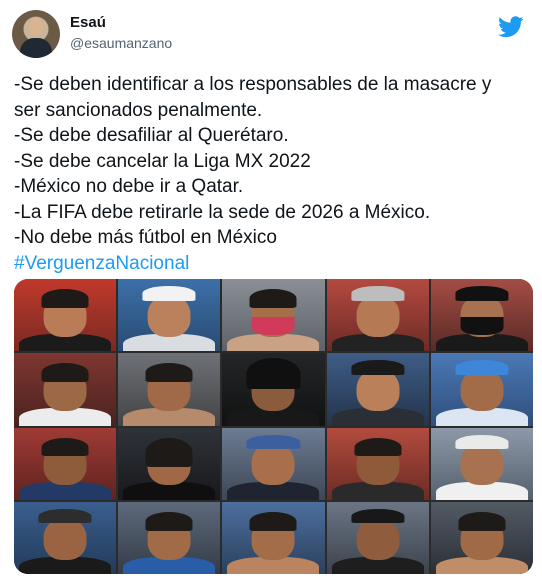 The image size is (542, 580). What do you see at coordinates (88, 22) in the screenshot?
I see `author-name: Esaú` at bounding box center [88, 22].